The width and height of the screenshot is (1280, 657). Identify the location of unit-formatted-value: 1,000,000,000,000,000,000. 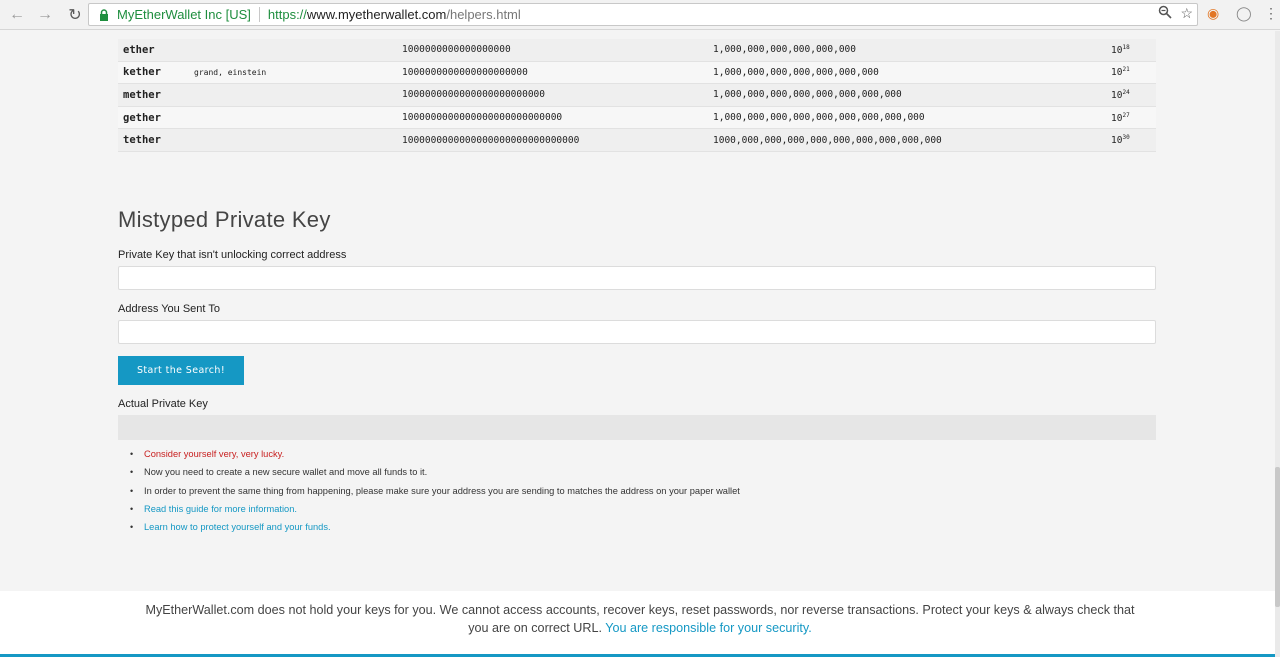
(784, 50).